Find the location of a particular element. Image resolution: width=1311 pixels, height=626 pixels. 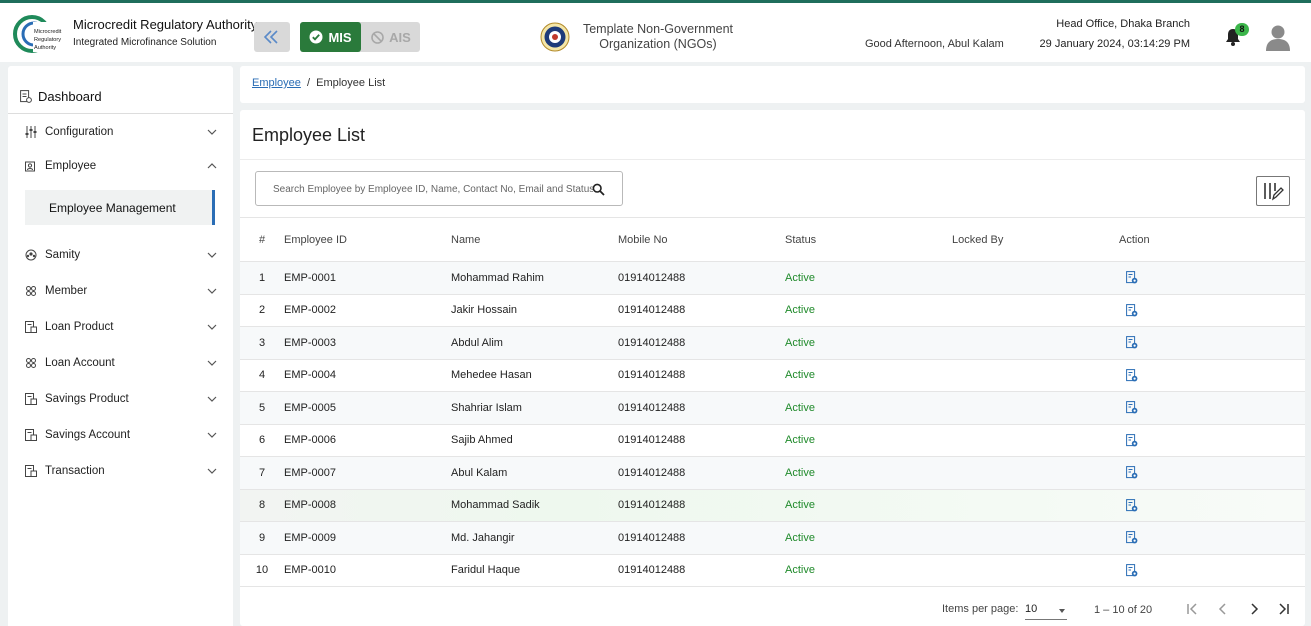

employee-name: Mohammad Rahim is located at coordinates (534, 278).